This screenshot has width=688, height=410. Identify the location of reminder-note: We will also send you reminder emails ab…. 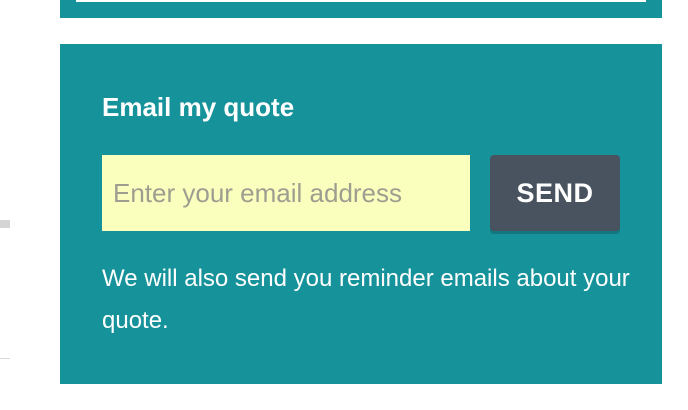
(366, 299).